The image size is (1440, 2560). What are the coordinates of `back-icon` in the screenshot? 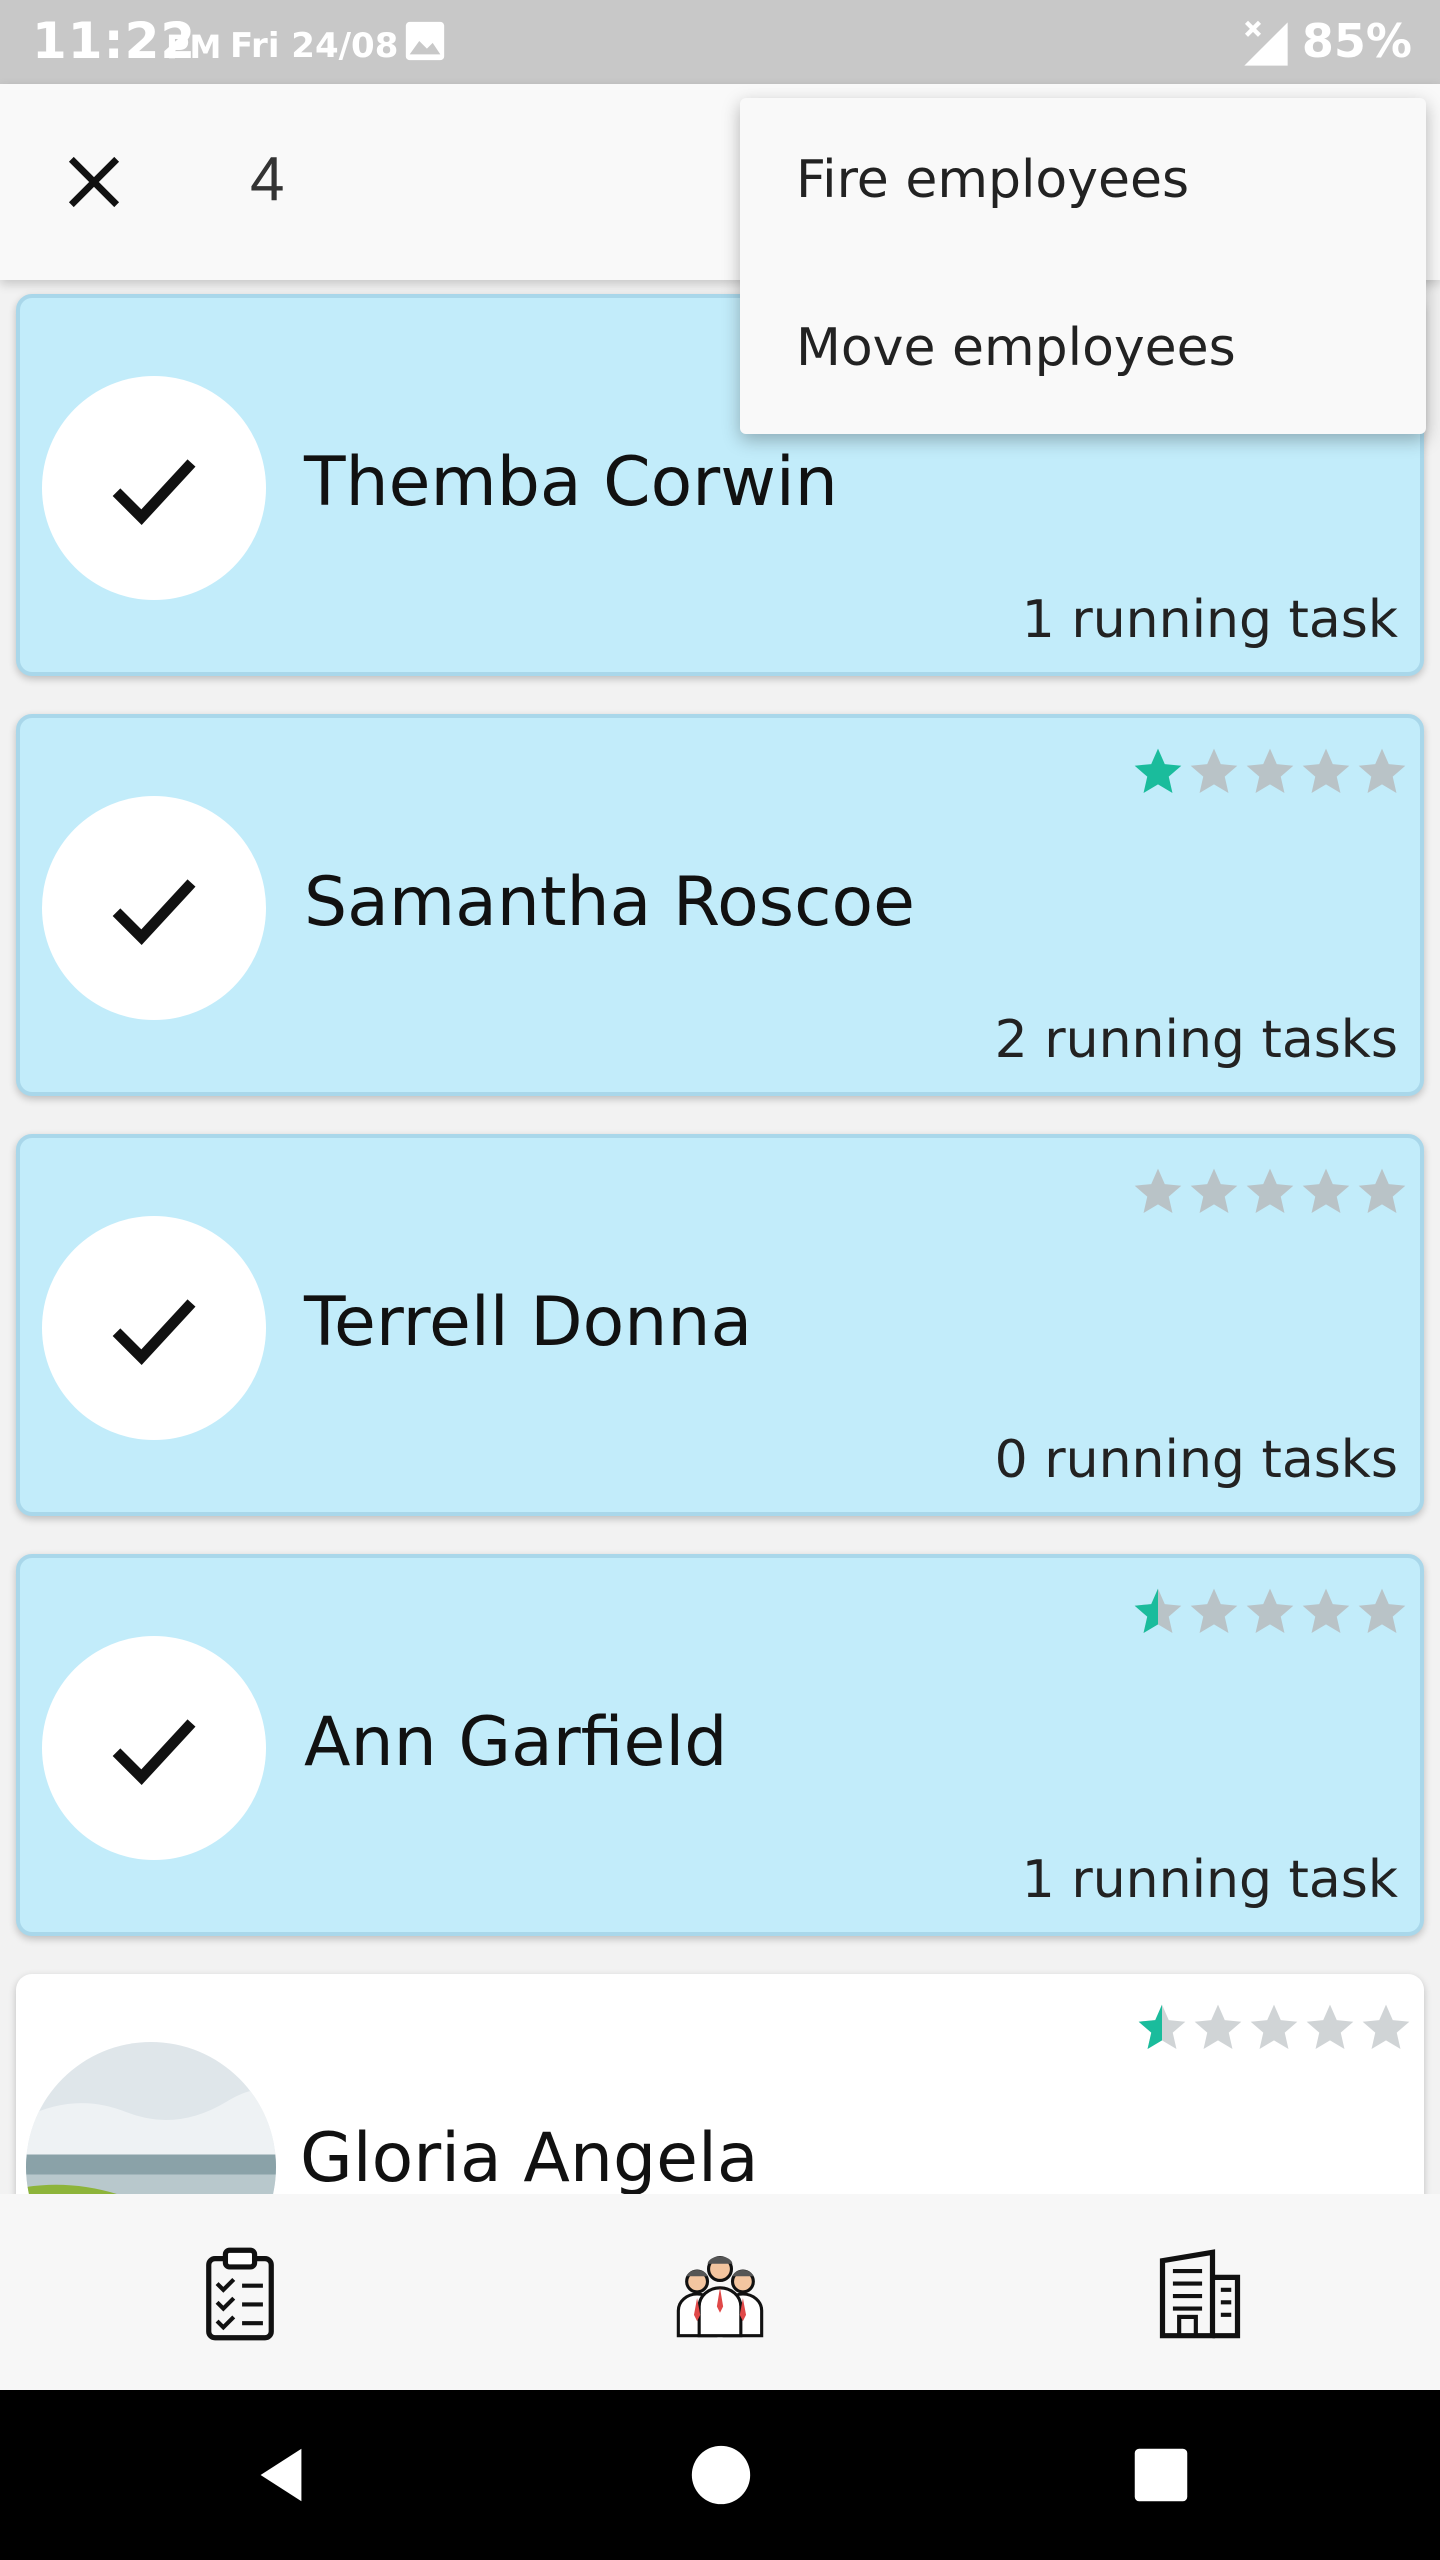 It's located at (281, 2475).